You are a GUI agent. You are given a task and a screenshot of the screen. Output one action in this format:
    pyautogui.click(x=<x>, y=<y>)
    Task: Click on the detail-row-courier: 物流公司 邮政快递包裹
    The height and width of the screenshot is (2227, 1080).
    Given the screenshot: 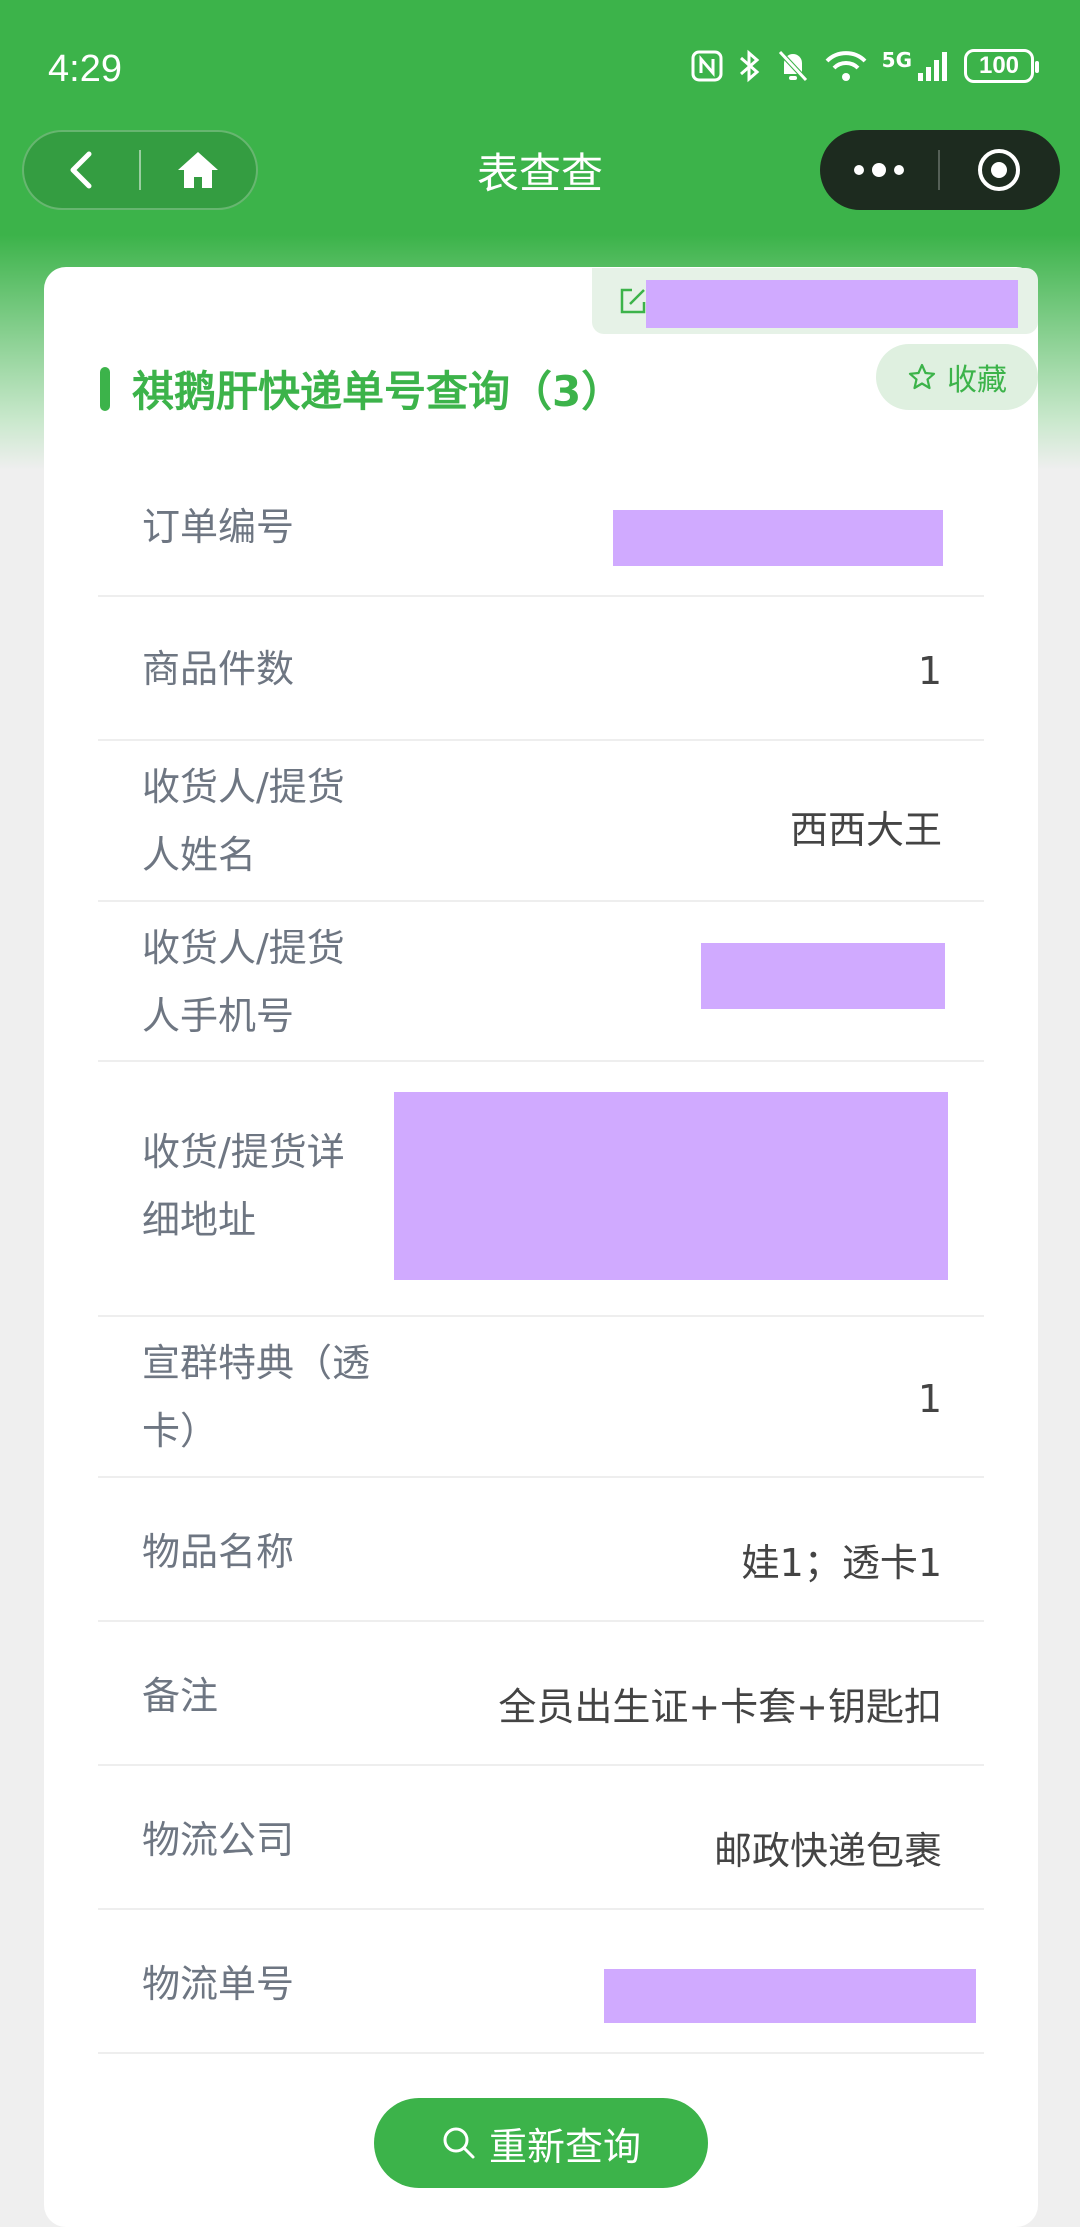 What is the action you would take?
    pyautogui.click(x=541, y=1838)
    